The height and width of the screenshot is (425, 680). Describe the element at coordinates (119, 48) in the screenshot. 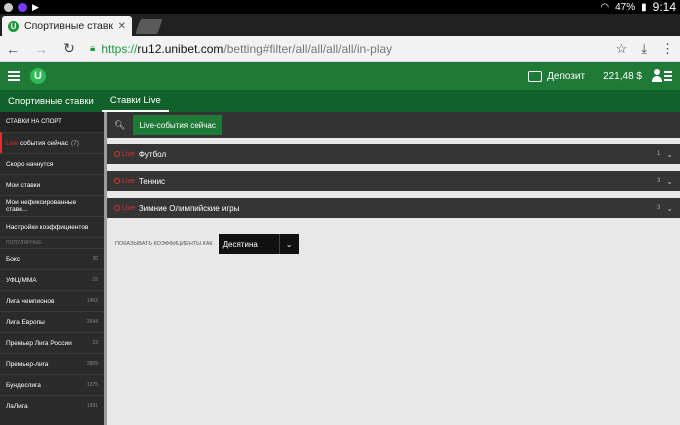

I see `url-scheme: https://` at that location.